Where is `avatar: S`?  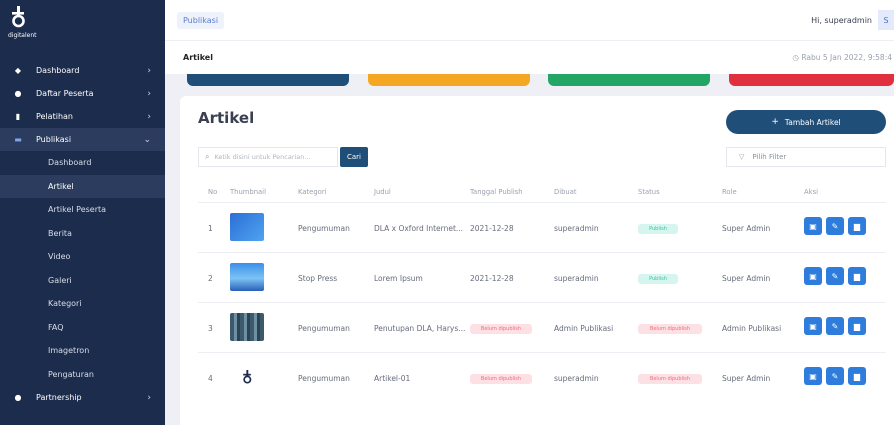 avatar: S is located at coordinates (886, 20).